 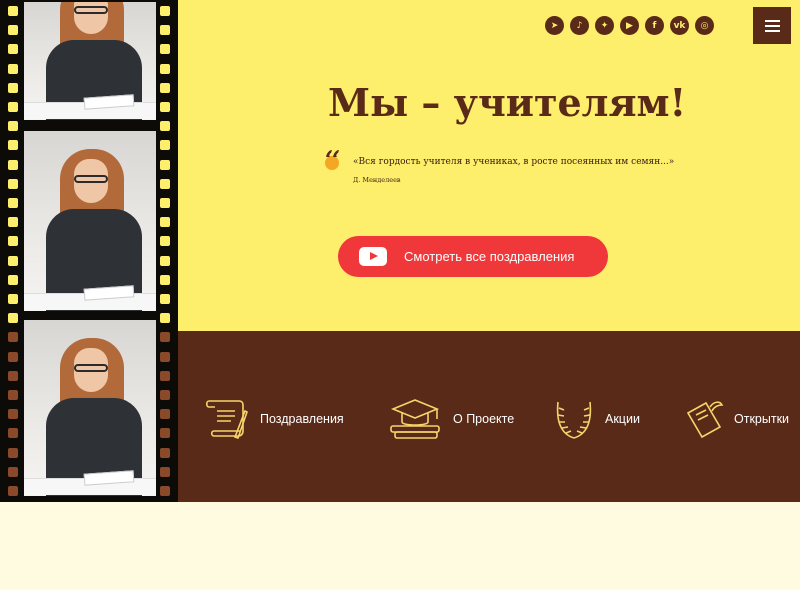 What do you see at coordinates (574, 420) in the screenshot?
I see `laurel-wreath-icon` at bounding box center [574, 420].